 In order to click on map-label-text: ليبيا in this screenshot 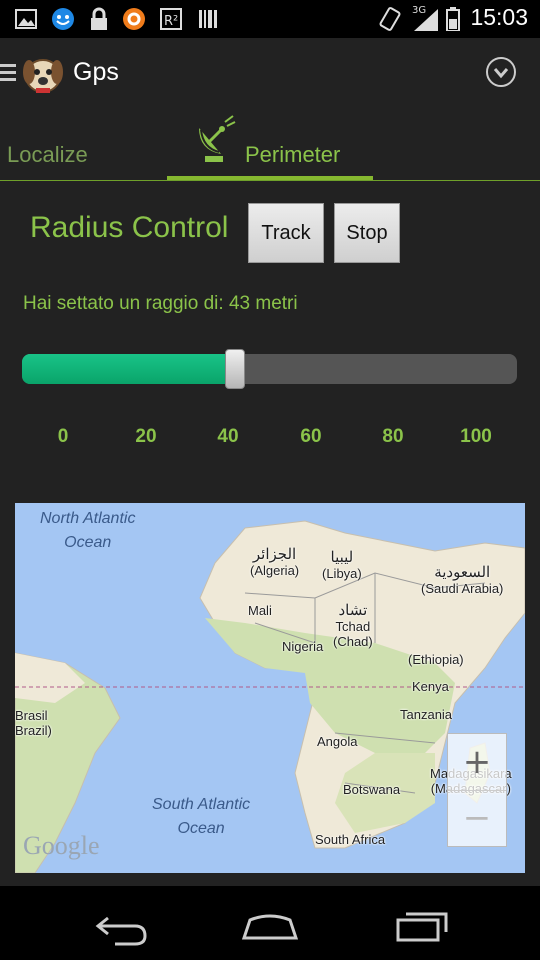, I will do `click(342, 557)`.